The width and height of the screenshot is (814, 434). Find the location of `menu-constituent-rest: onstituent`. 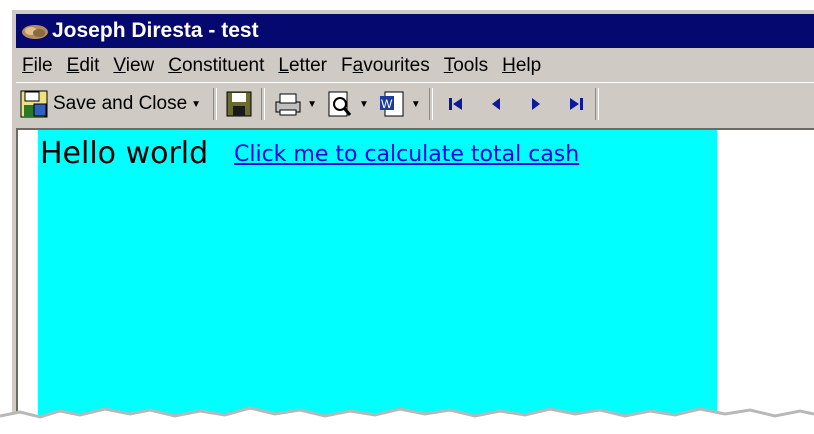

menu-constituent-rest: onstituent is located at coordinates (223, 65).